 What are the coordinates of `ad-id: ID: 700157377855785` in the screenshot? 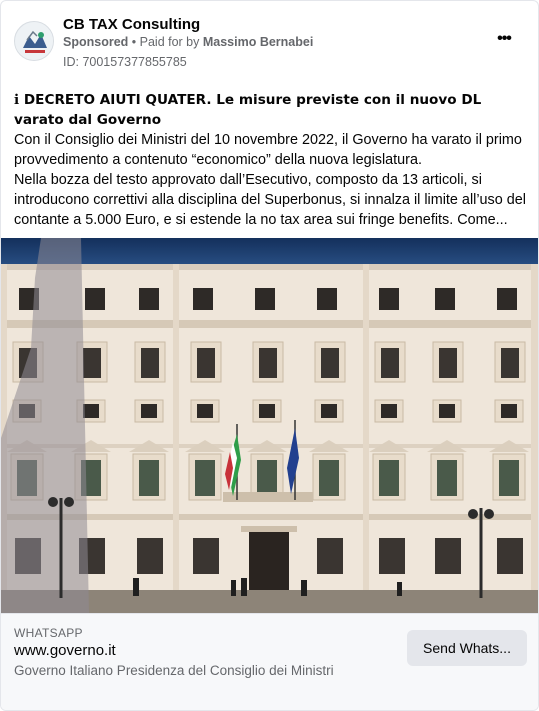 It's located at (125, 62).